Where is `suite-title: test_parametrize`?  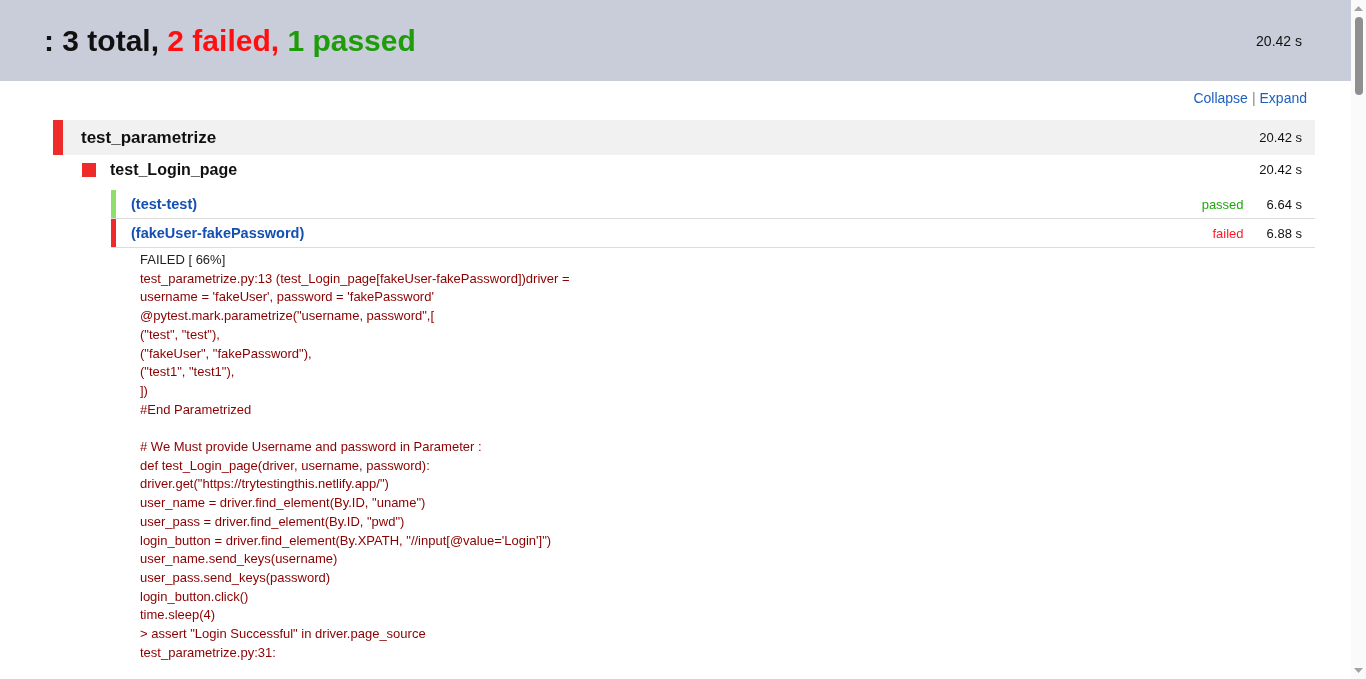
suite-title: test_parametrize is located at coordinates (149, 137).